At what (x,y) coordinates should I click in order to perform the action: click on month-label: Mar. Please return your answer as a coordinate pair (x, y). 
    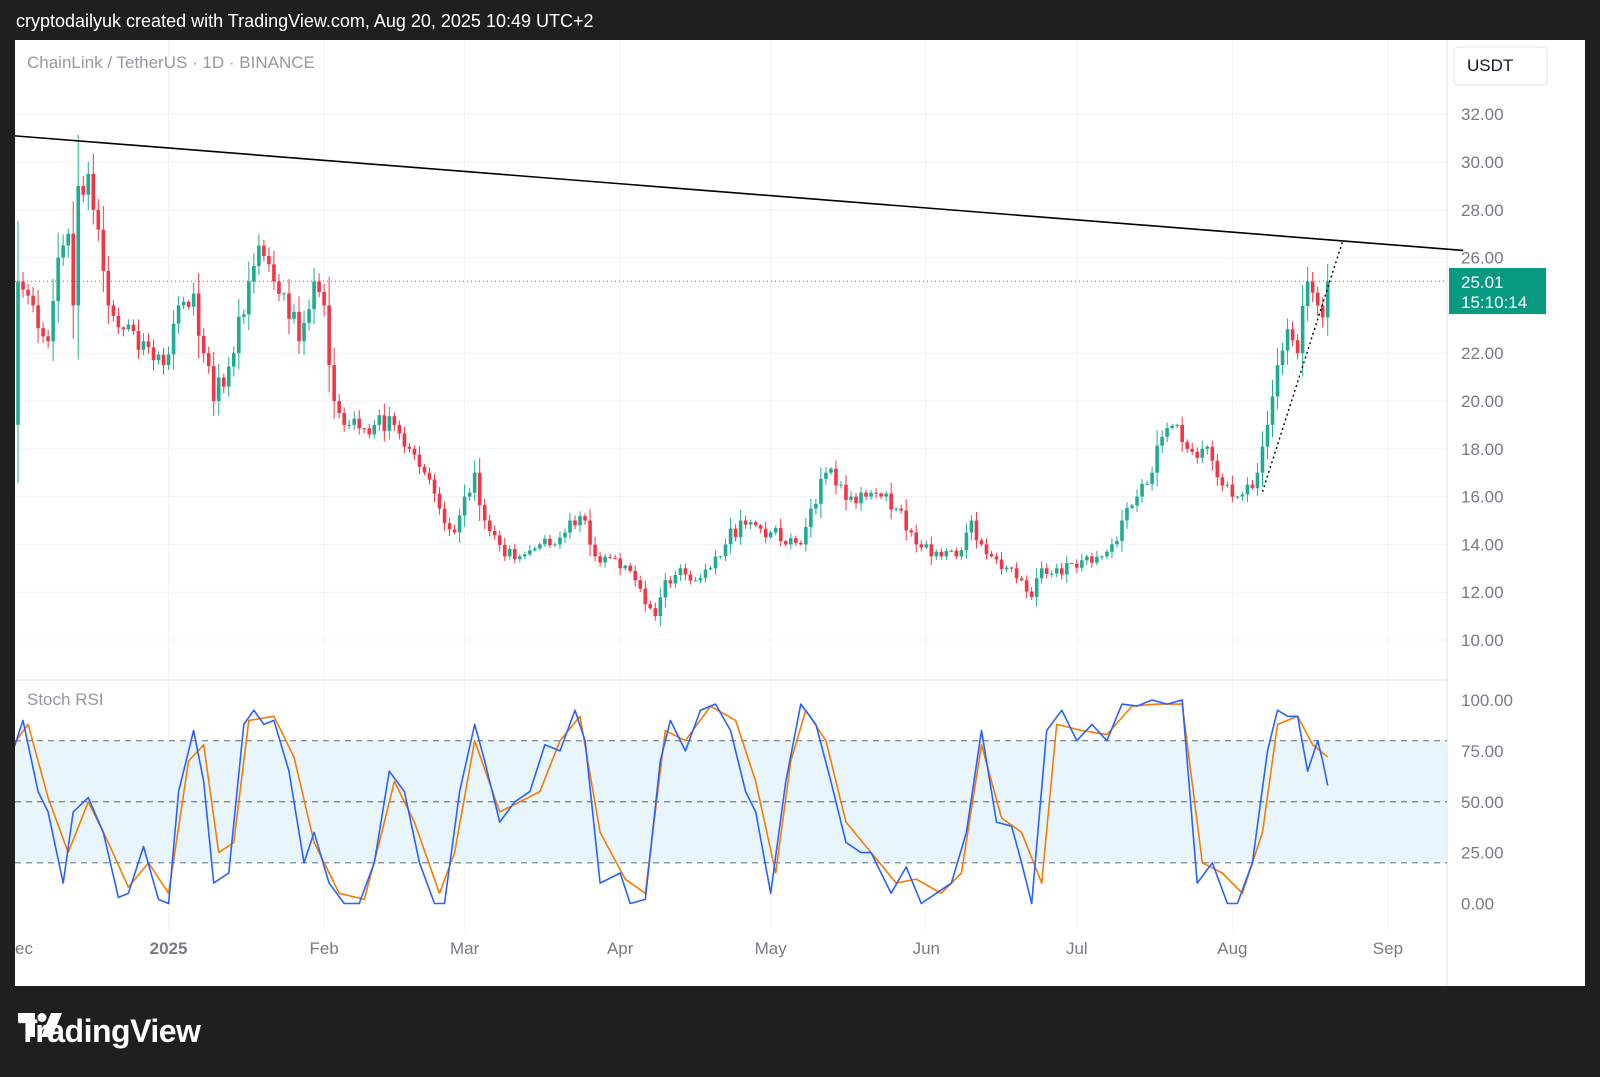
    Looking at the image, I should click on (465, 948).